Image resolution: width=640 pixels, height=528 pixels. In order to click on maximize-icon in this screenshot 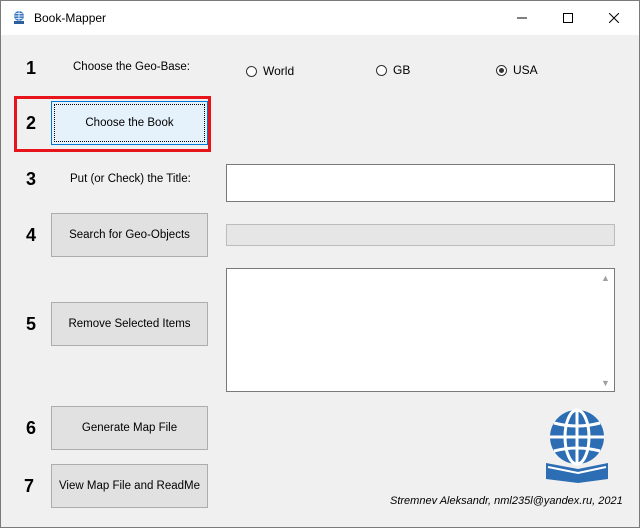, I will do `click(568, 18)`.